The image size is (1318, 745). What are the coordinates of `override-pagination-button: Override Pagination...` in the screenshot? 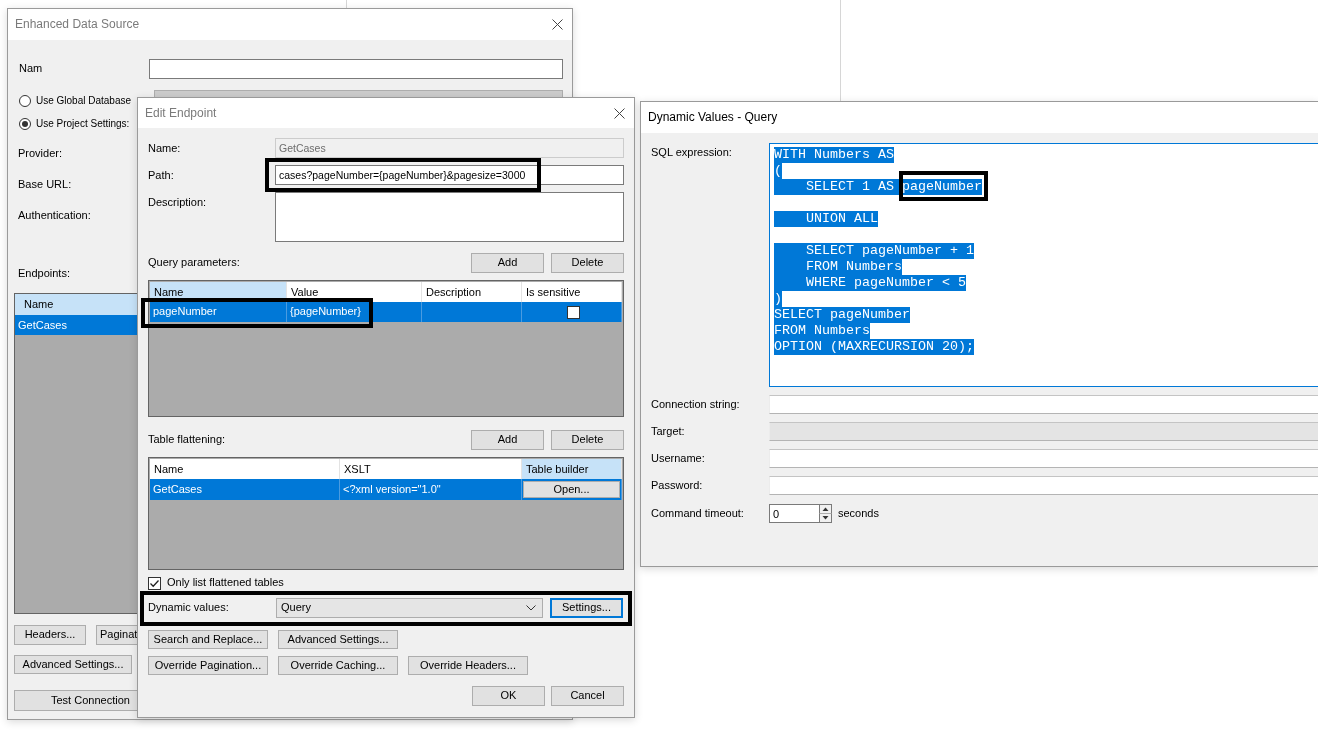 It's located at (208, 665).